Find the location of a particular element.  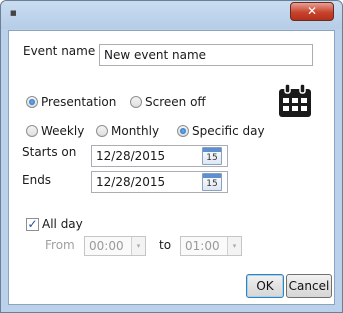

specific-day-label: Specific day is located at coordinates (228, 131).